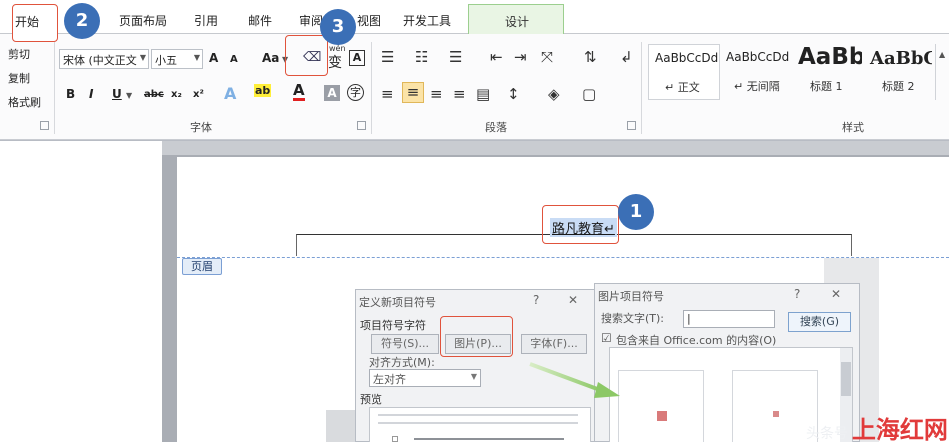  What do you see at coordinates (397, 302) in the screenshot?
I see `dialog-title: 定义新项目符号` at bounding box center [397, 302].